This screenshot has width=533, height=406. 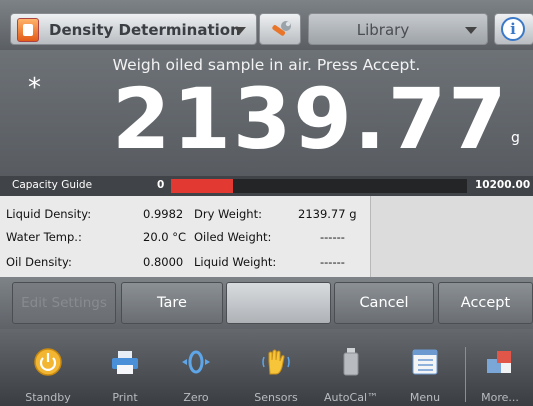 I want to click on standby-button: Standby, so click(x=48, y=367).